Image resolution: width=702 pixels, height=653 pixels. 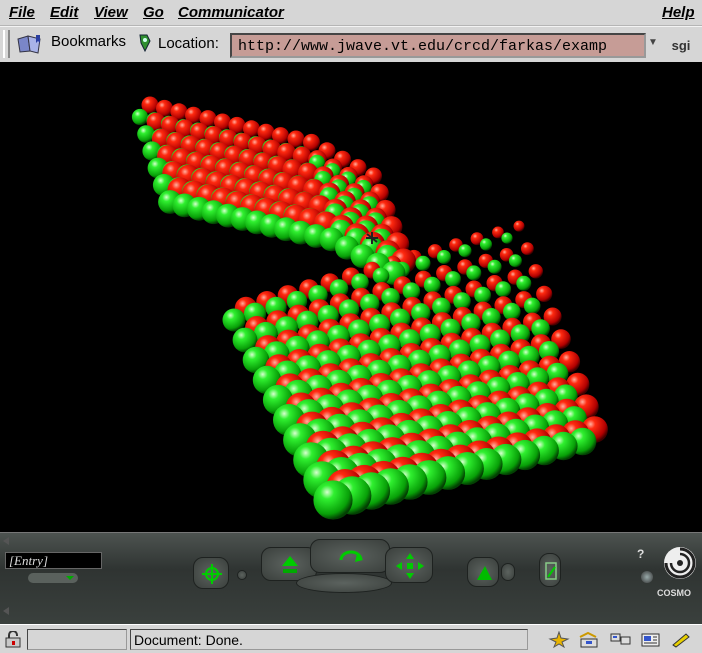 What do you see at coordinates (681, 45) in the screenshot?
I see `sgi-logo: sgi` at bounding box center [681, 45].